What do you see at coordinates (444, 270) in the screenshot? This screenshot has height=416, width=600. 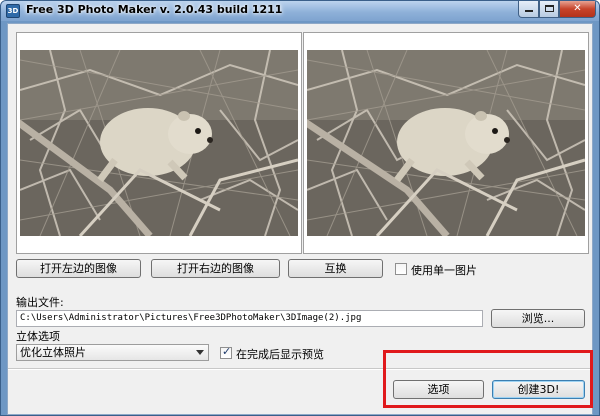 I see `single-image-label: 使用单一图片` at bounding box center [444, 270].